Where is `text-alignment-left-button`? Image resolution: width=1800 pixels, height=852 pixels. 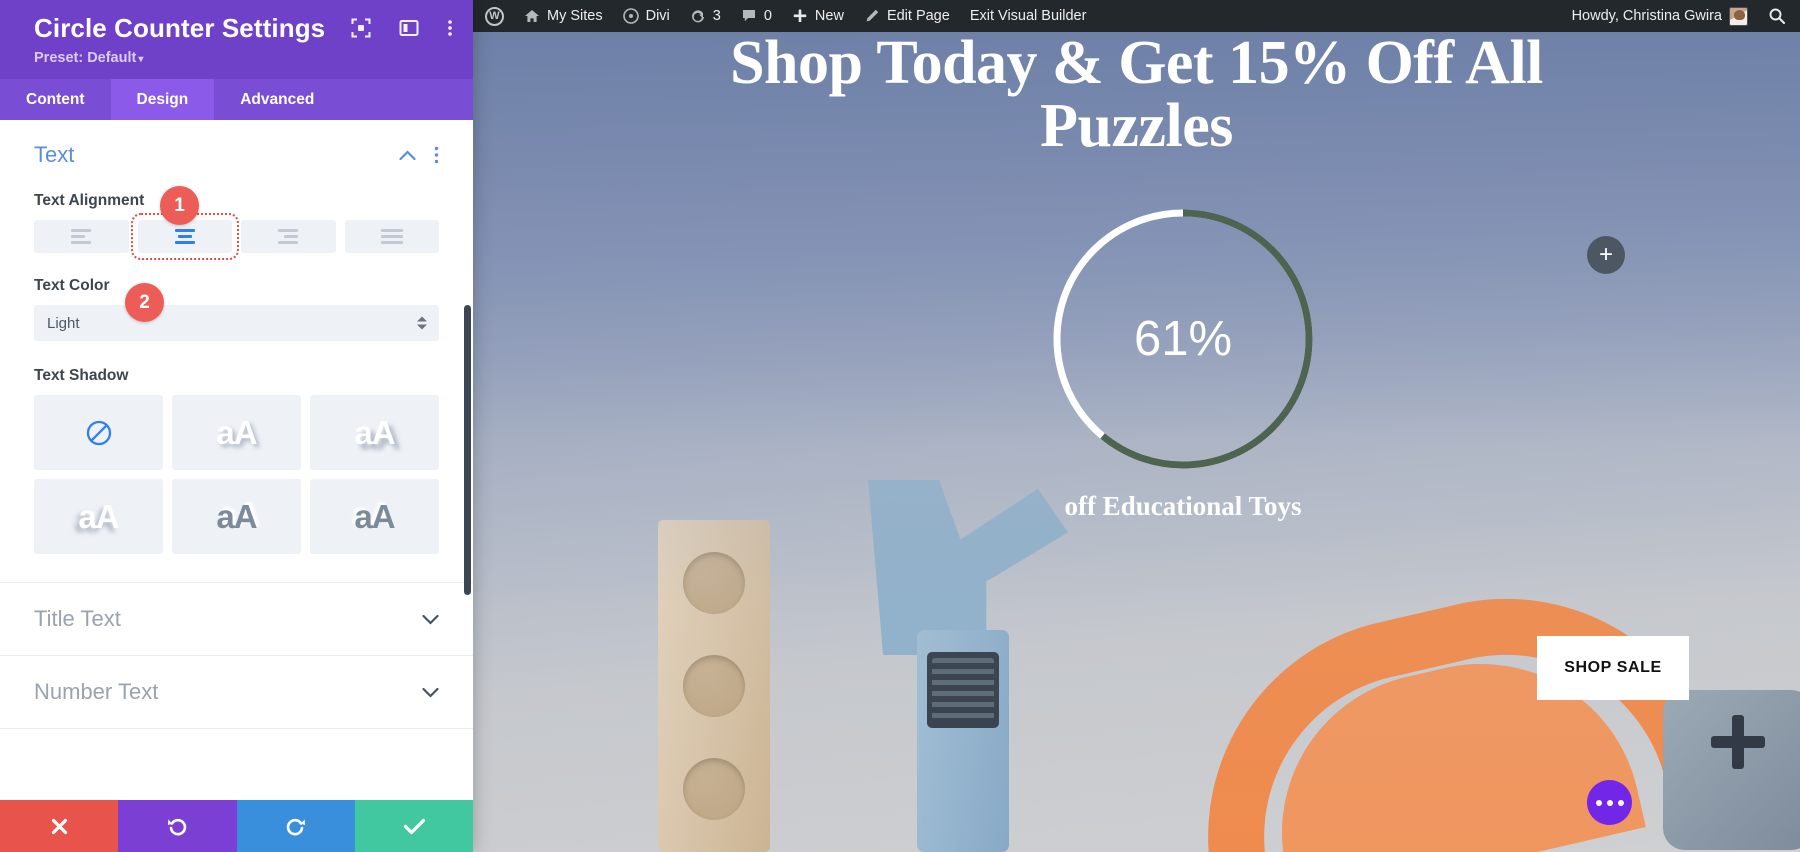 text-alignment-left-button is located at coordinates (81, 237).